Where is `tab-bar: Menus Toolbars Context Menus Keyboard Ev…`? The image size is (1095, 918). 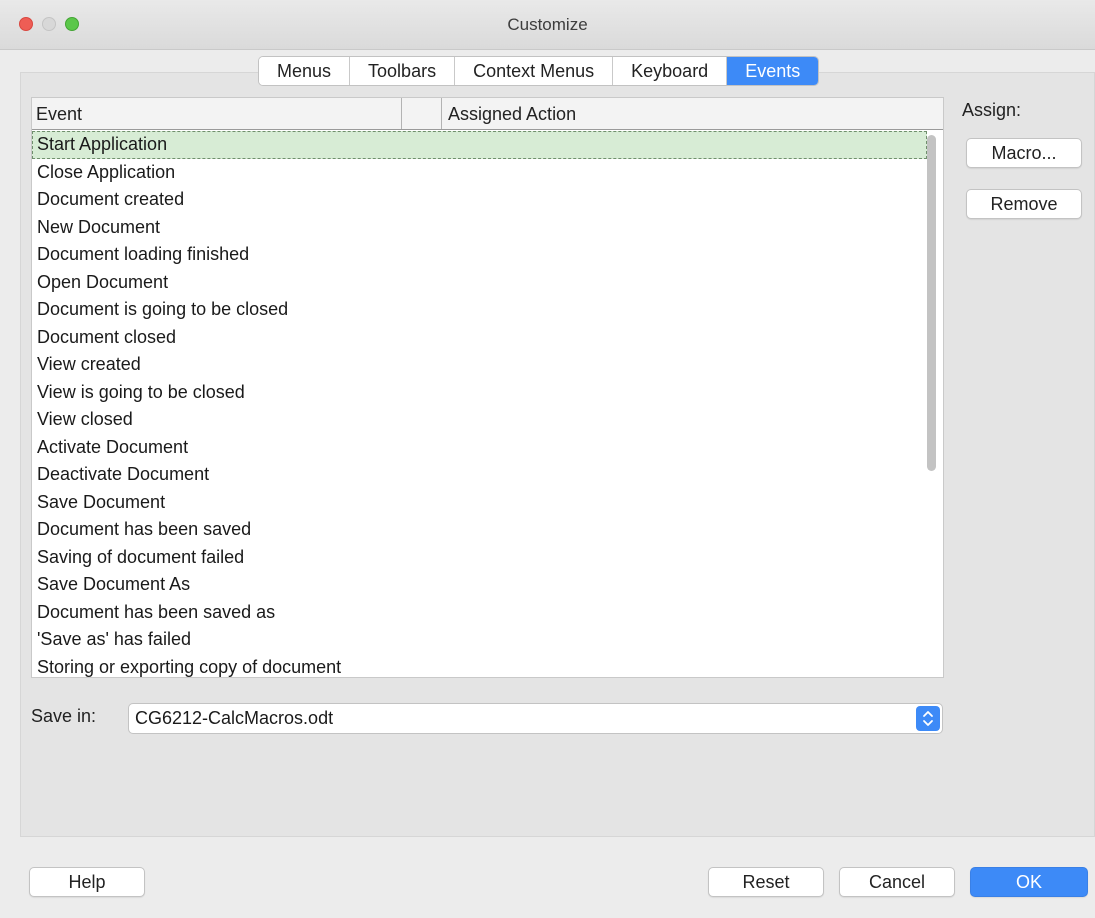 tab-bar: Menus Toolbars Context Menus Keyboard Ev… is located at coordinates (539, 71).